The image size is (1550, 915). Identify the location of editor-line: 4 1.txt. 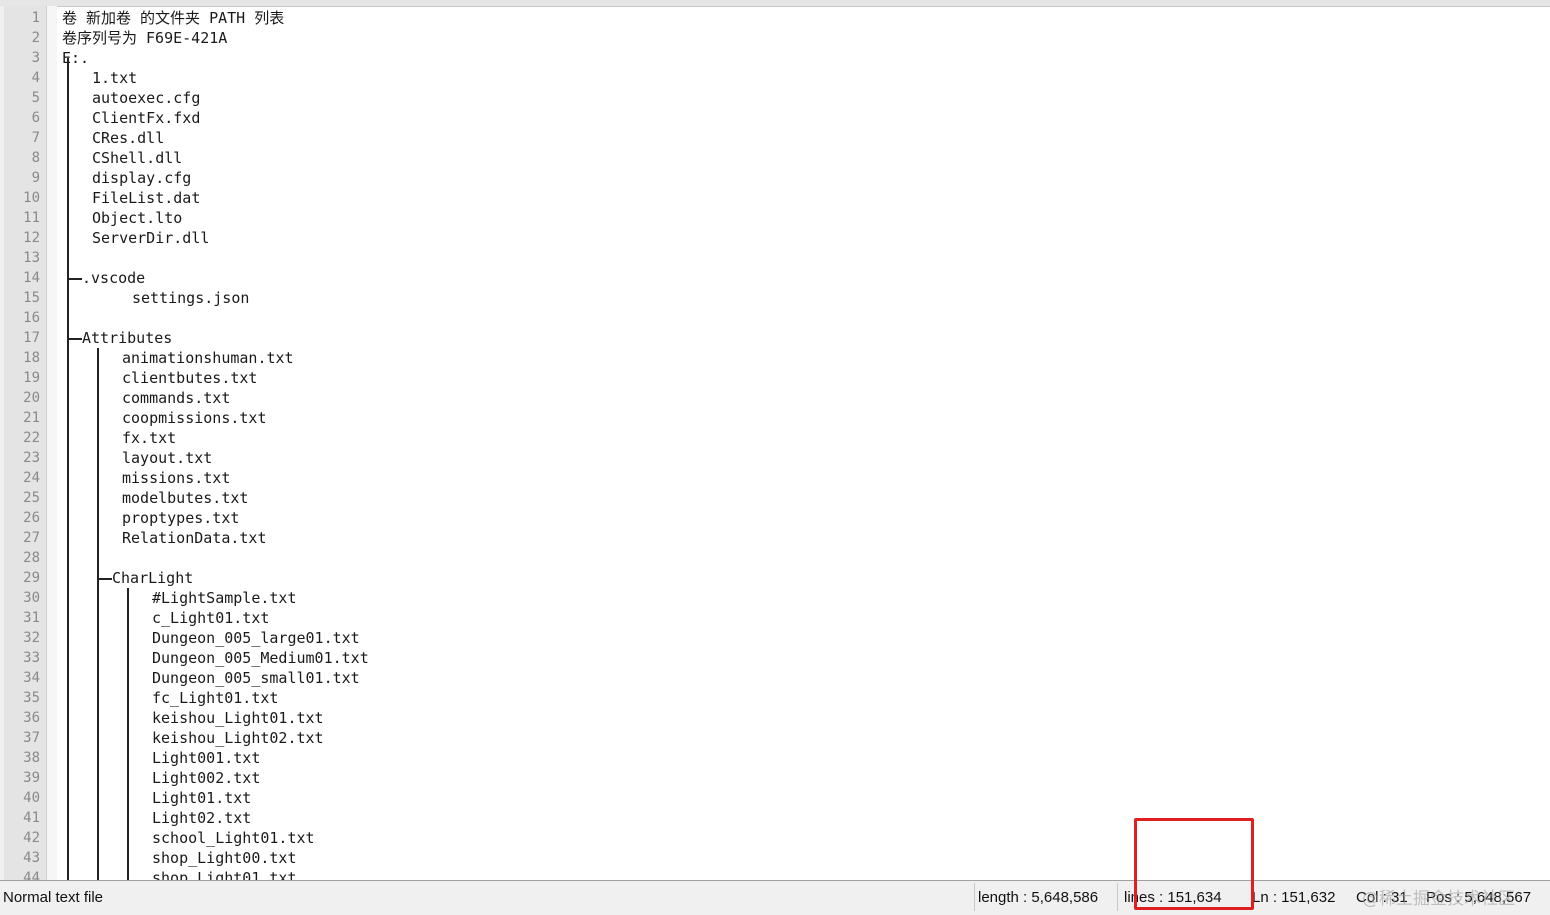
(775, 78).